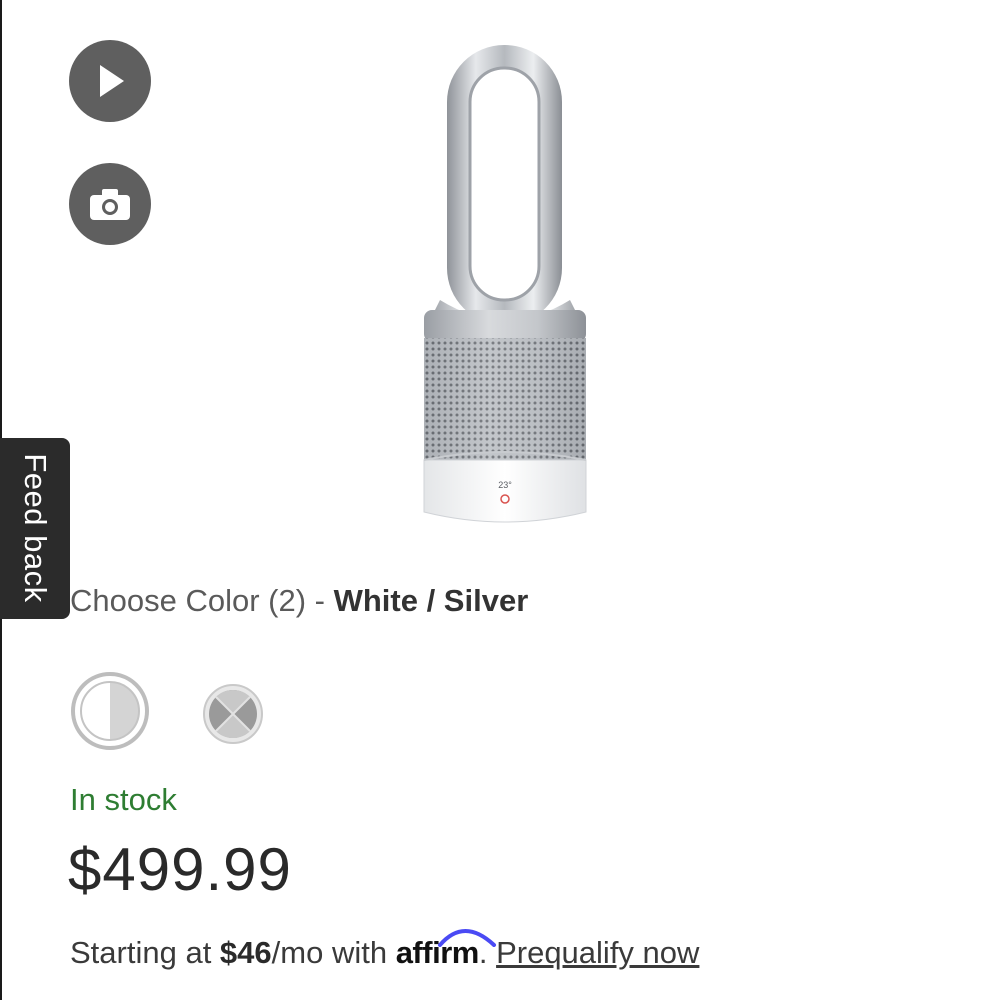 The height and width of the screenshot is (1000, 1000). I want to click on affirm-logo: affirm, so click(446, 950).